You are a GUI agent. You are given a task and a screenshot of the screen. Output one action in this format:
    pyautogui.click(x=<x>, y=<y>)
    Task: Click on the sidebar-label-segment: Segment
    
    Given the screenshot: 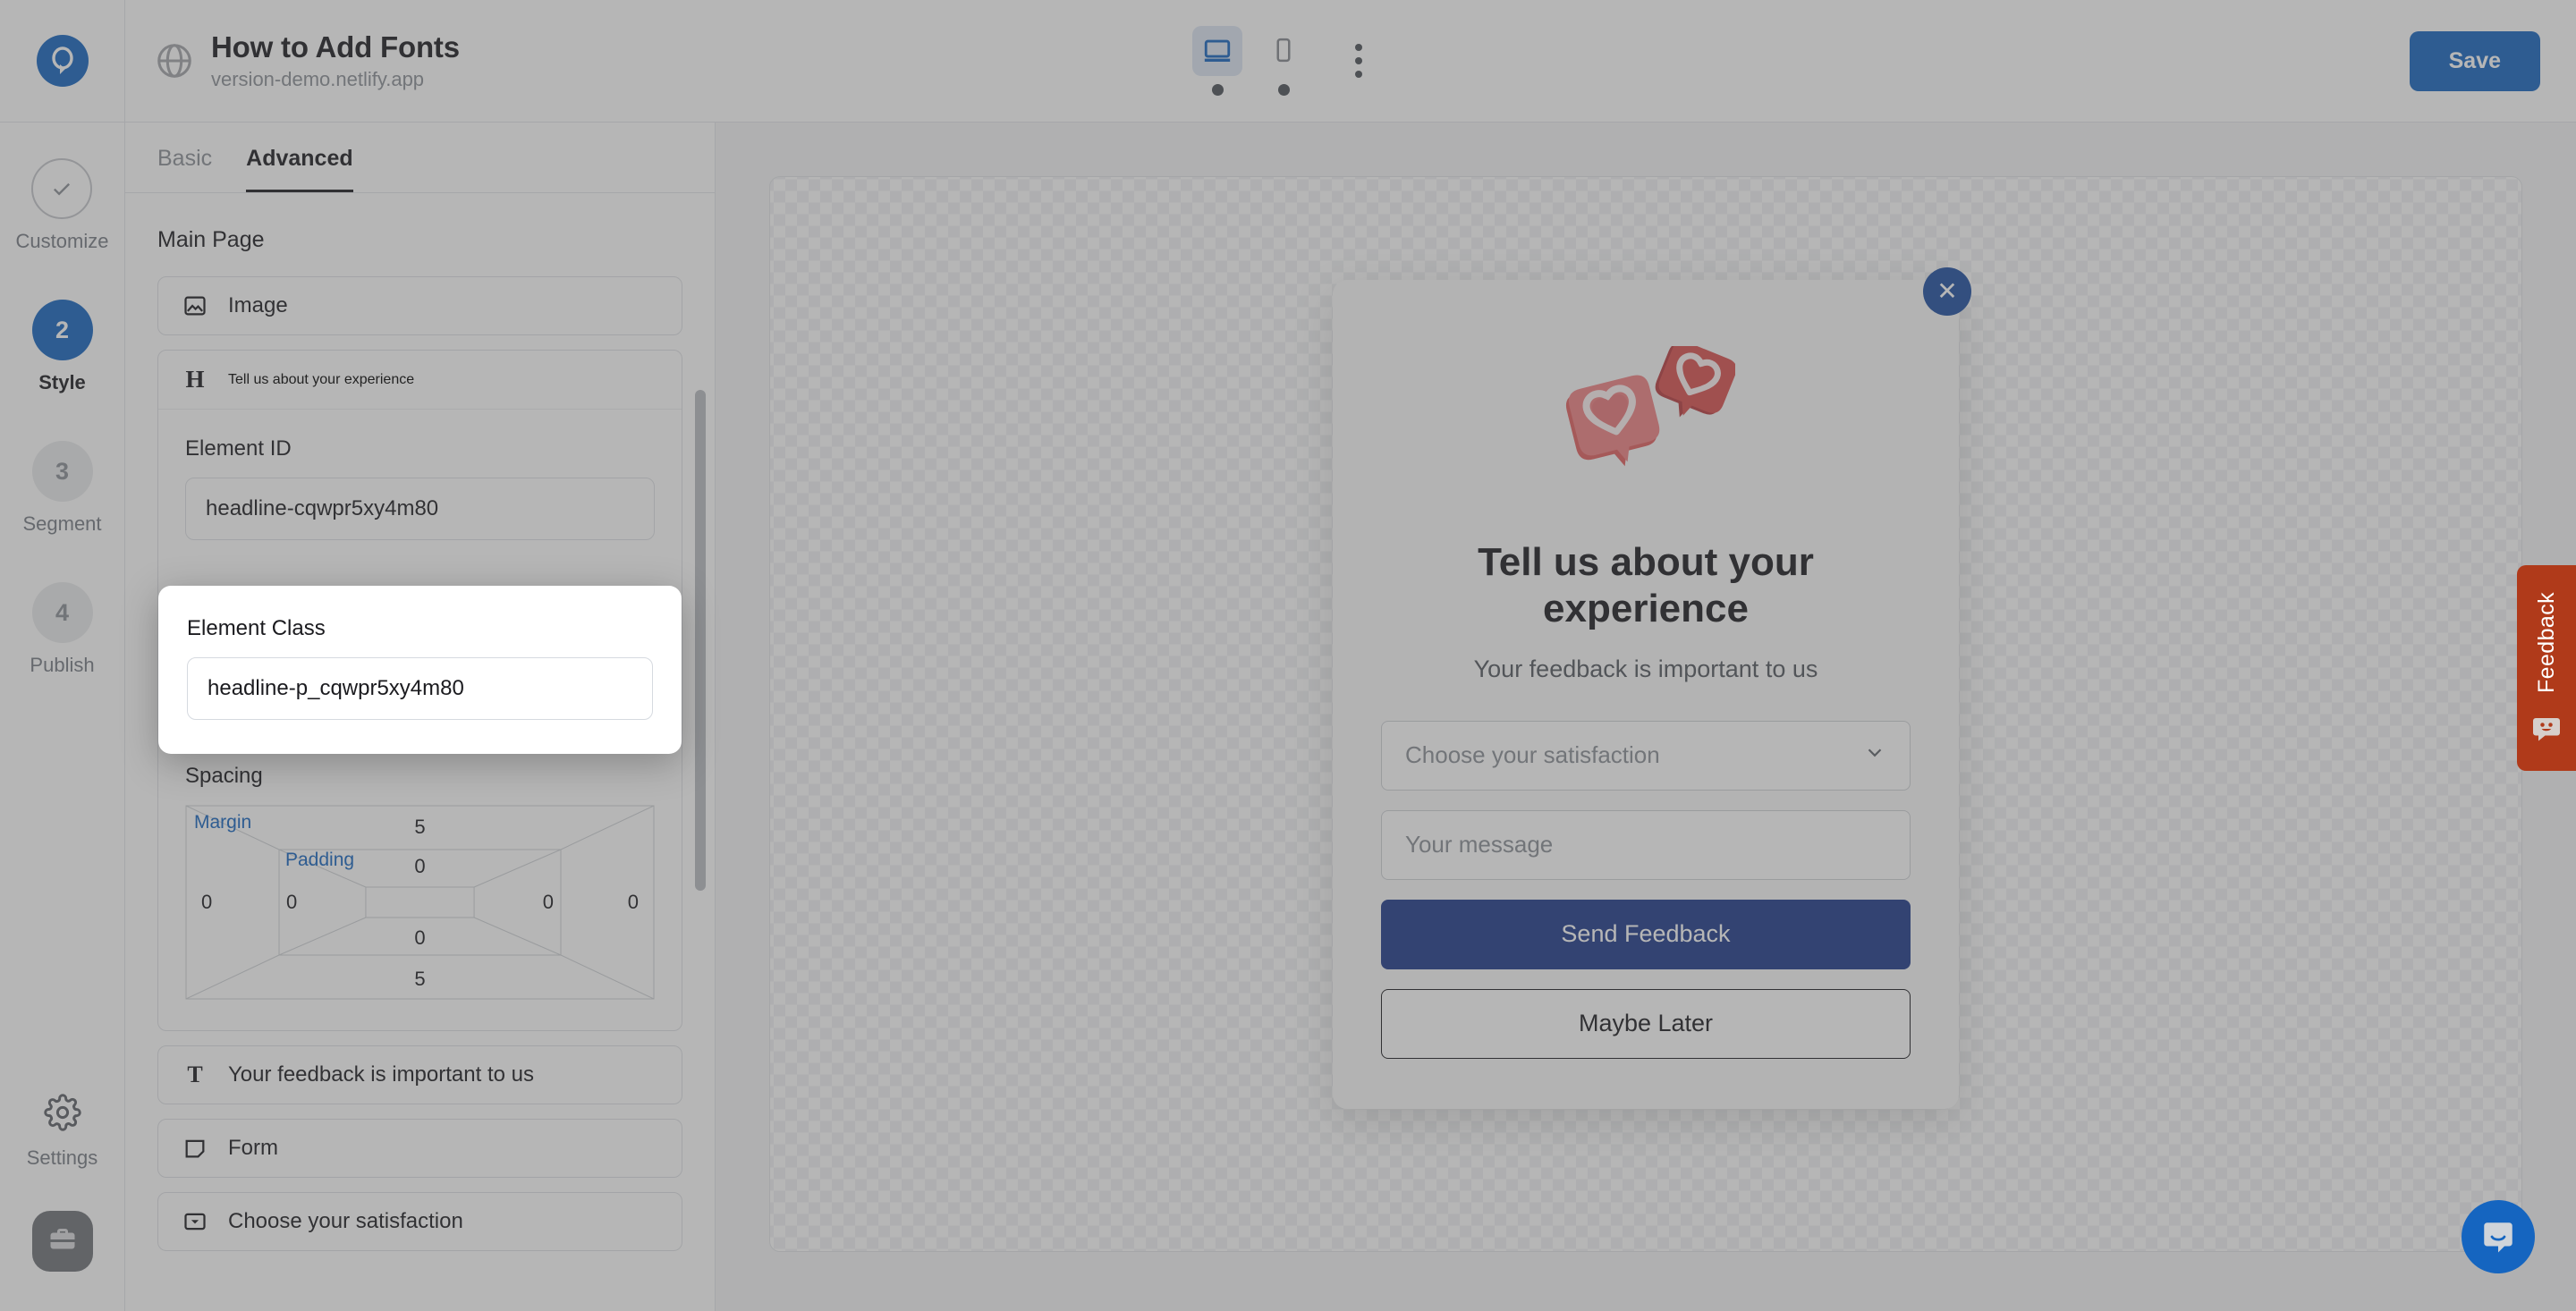 What is the action you would take?
    pyautogui.click(x=62, y=523)
    